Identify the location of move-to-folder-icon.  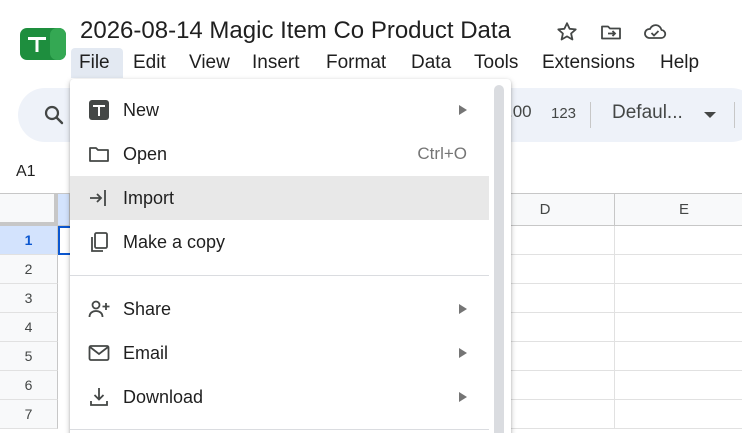
(611, 32).